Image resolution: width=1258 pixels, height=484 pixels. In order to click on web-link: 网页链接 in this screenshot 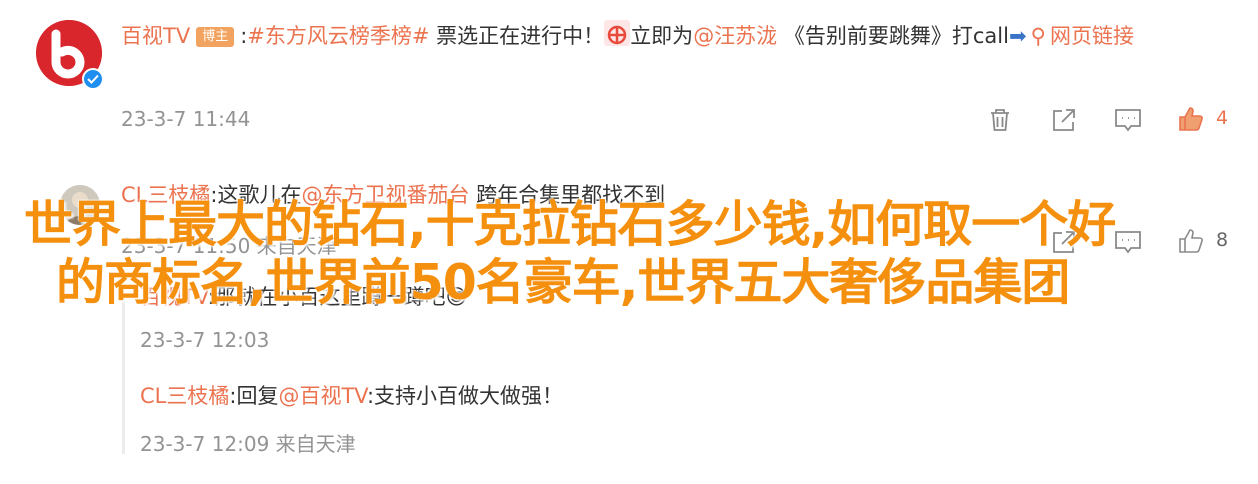, I will do `click(1092, 36)`.